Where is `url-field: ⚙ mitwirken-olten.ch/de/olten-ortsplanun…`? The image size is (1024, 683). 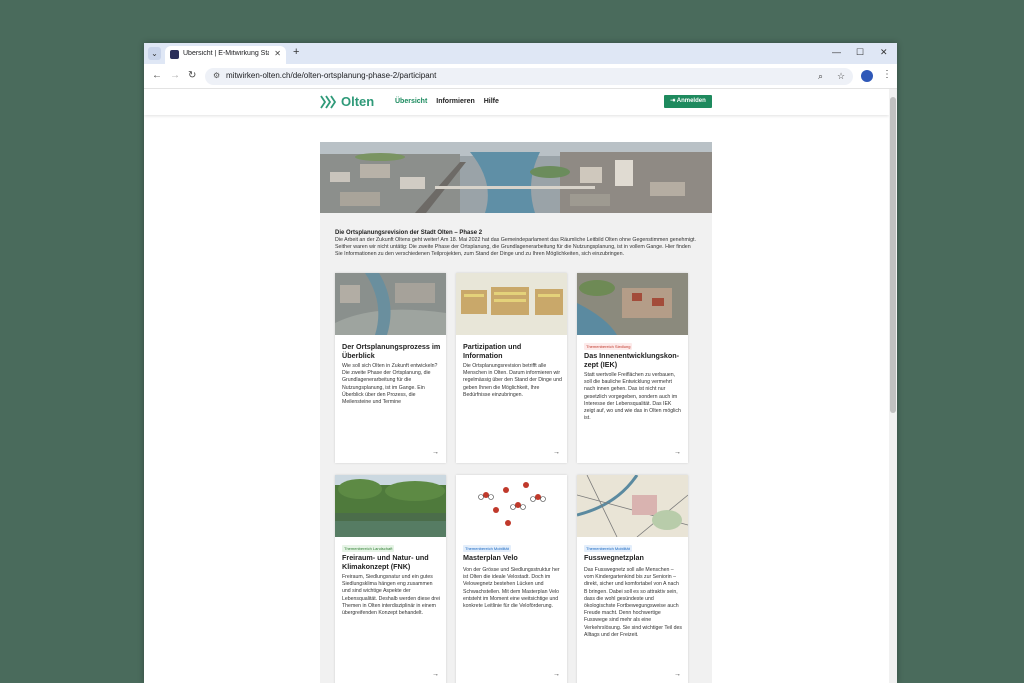
url-field: ⚙ mitwirken-olten.ch/de/olten-ortsplanun… is located at coordinates (529, 76).